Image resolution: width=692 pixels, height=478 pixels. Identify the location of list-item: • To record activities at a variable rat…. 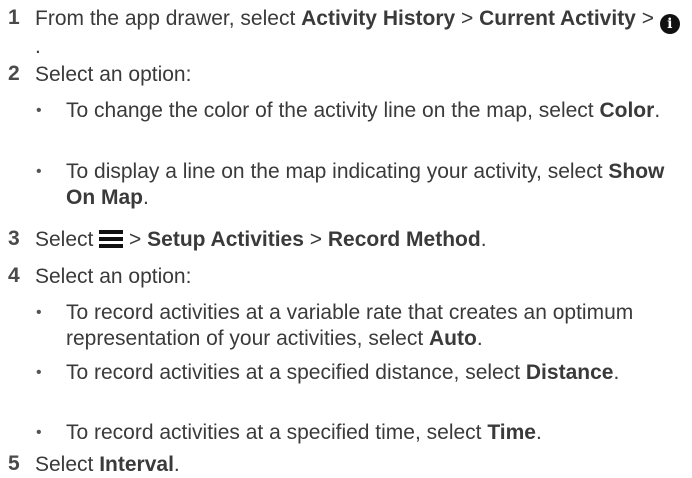
(335, 325).